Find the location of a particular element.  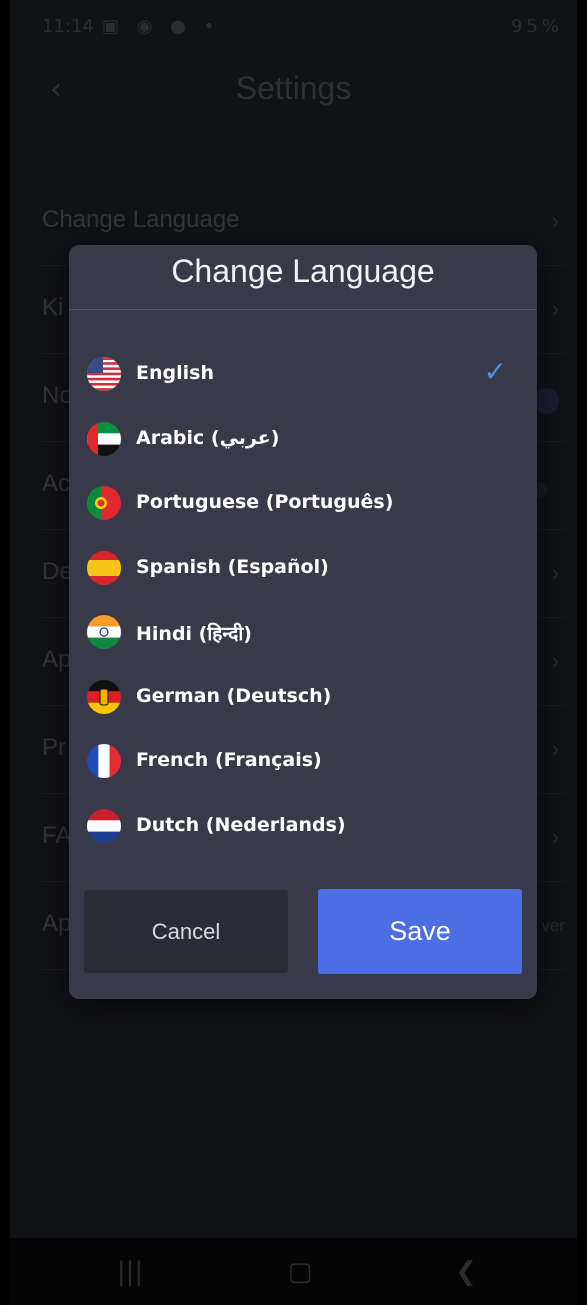

language-option-german: German (Deutsch) is located at coordinates (303, 698).